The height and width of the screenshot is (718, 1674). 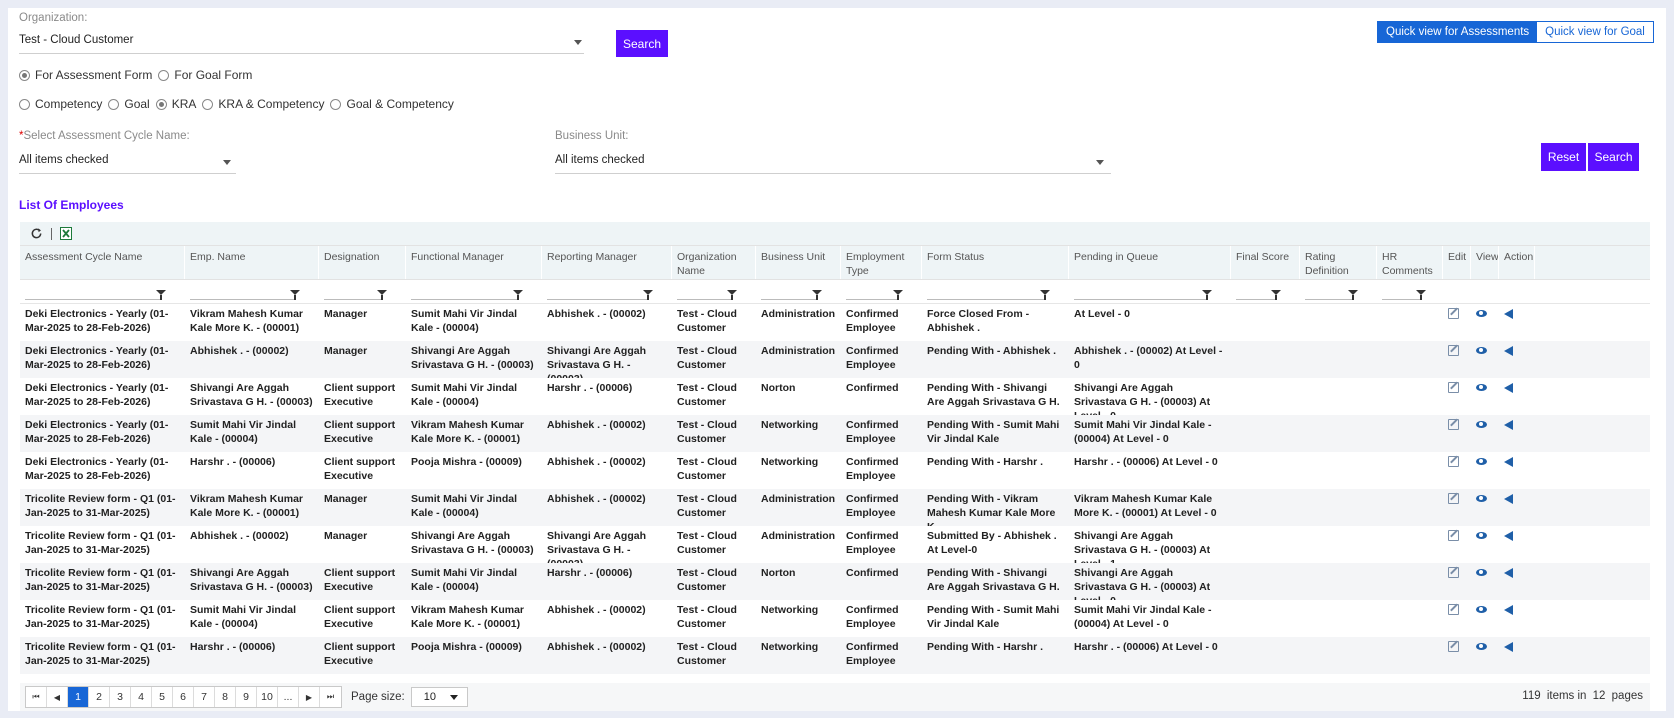 I want to click on radio-goal: Goal, so click(x=129, y=104).